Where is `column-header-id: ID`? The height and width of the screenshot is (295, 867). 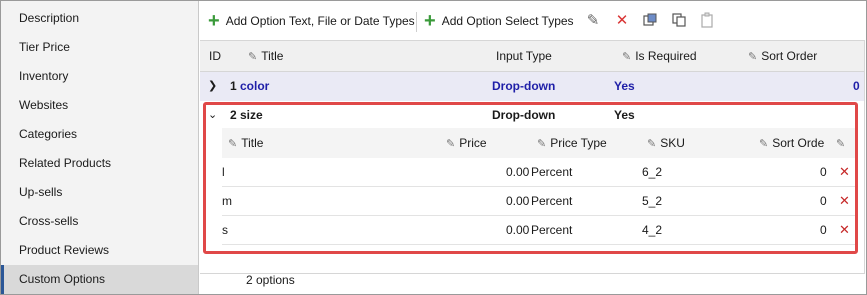 column-header-id: ID is located at coordinates (215, 56).